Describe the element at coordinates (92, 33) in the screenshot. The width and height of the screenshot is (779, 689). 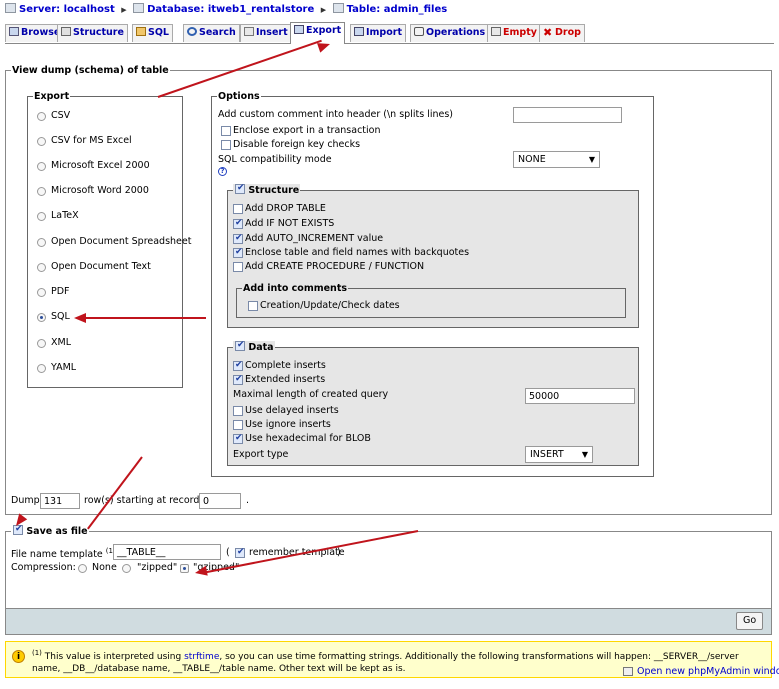
I see `tab-structure: Structure` at that location.